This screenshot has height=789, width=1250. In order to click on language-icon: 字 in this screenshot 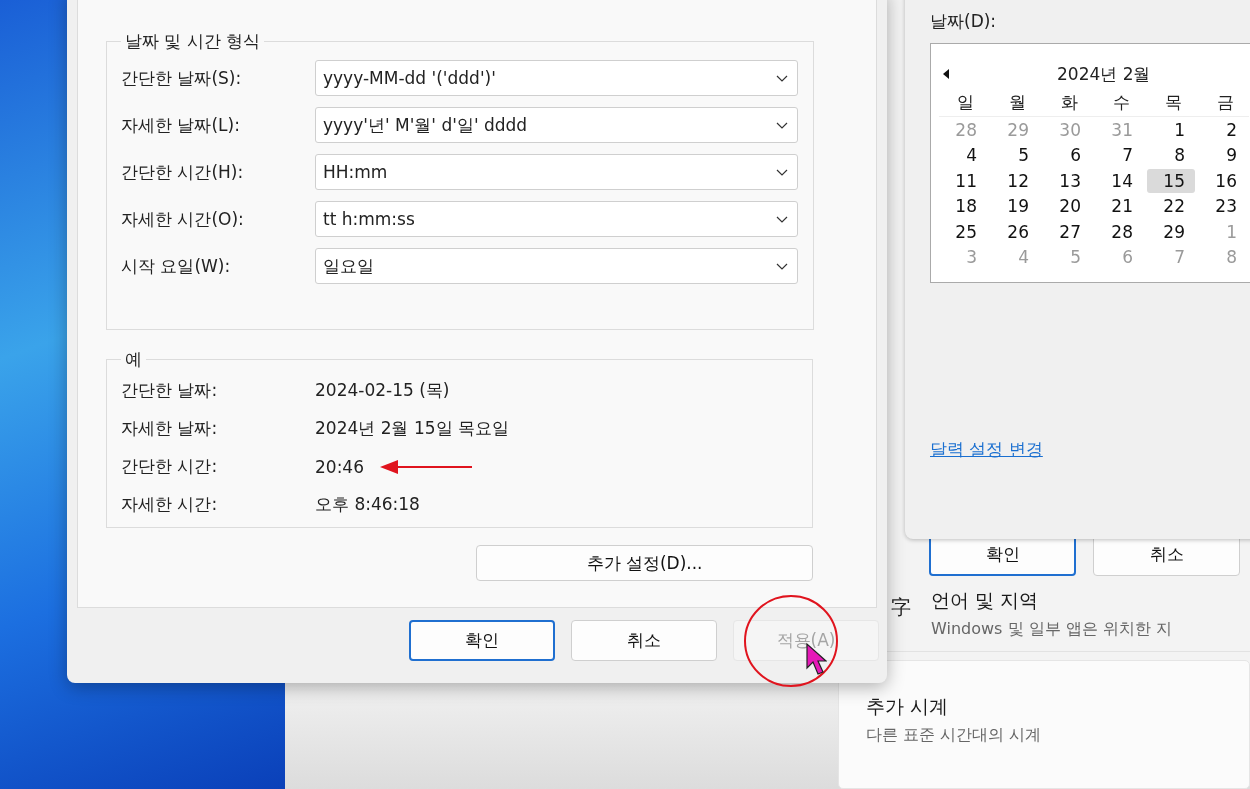, I will do `click(903, 607)`.